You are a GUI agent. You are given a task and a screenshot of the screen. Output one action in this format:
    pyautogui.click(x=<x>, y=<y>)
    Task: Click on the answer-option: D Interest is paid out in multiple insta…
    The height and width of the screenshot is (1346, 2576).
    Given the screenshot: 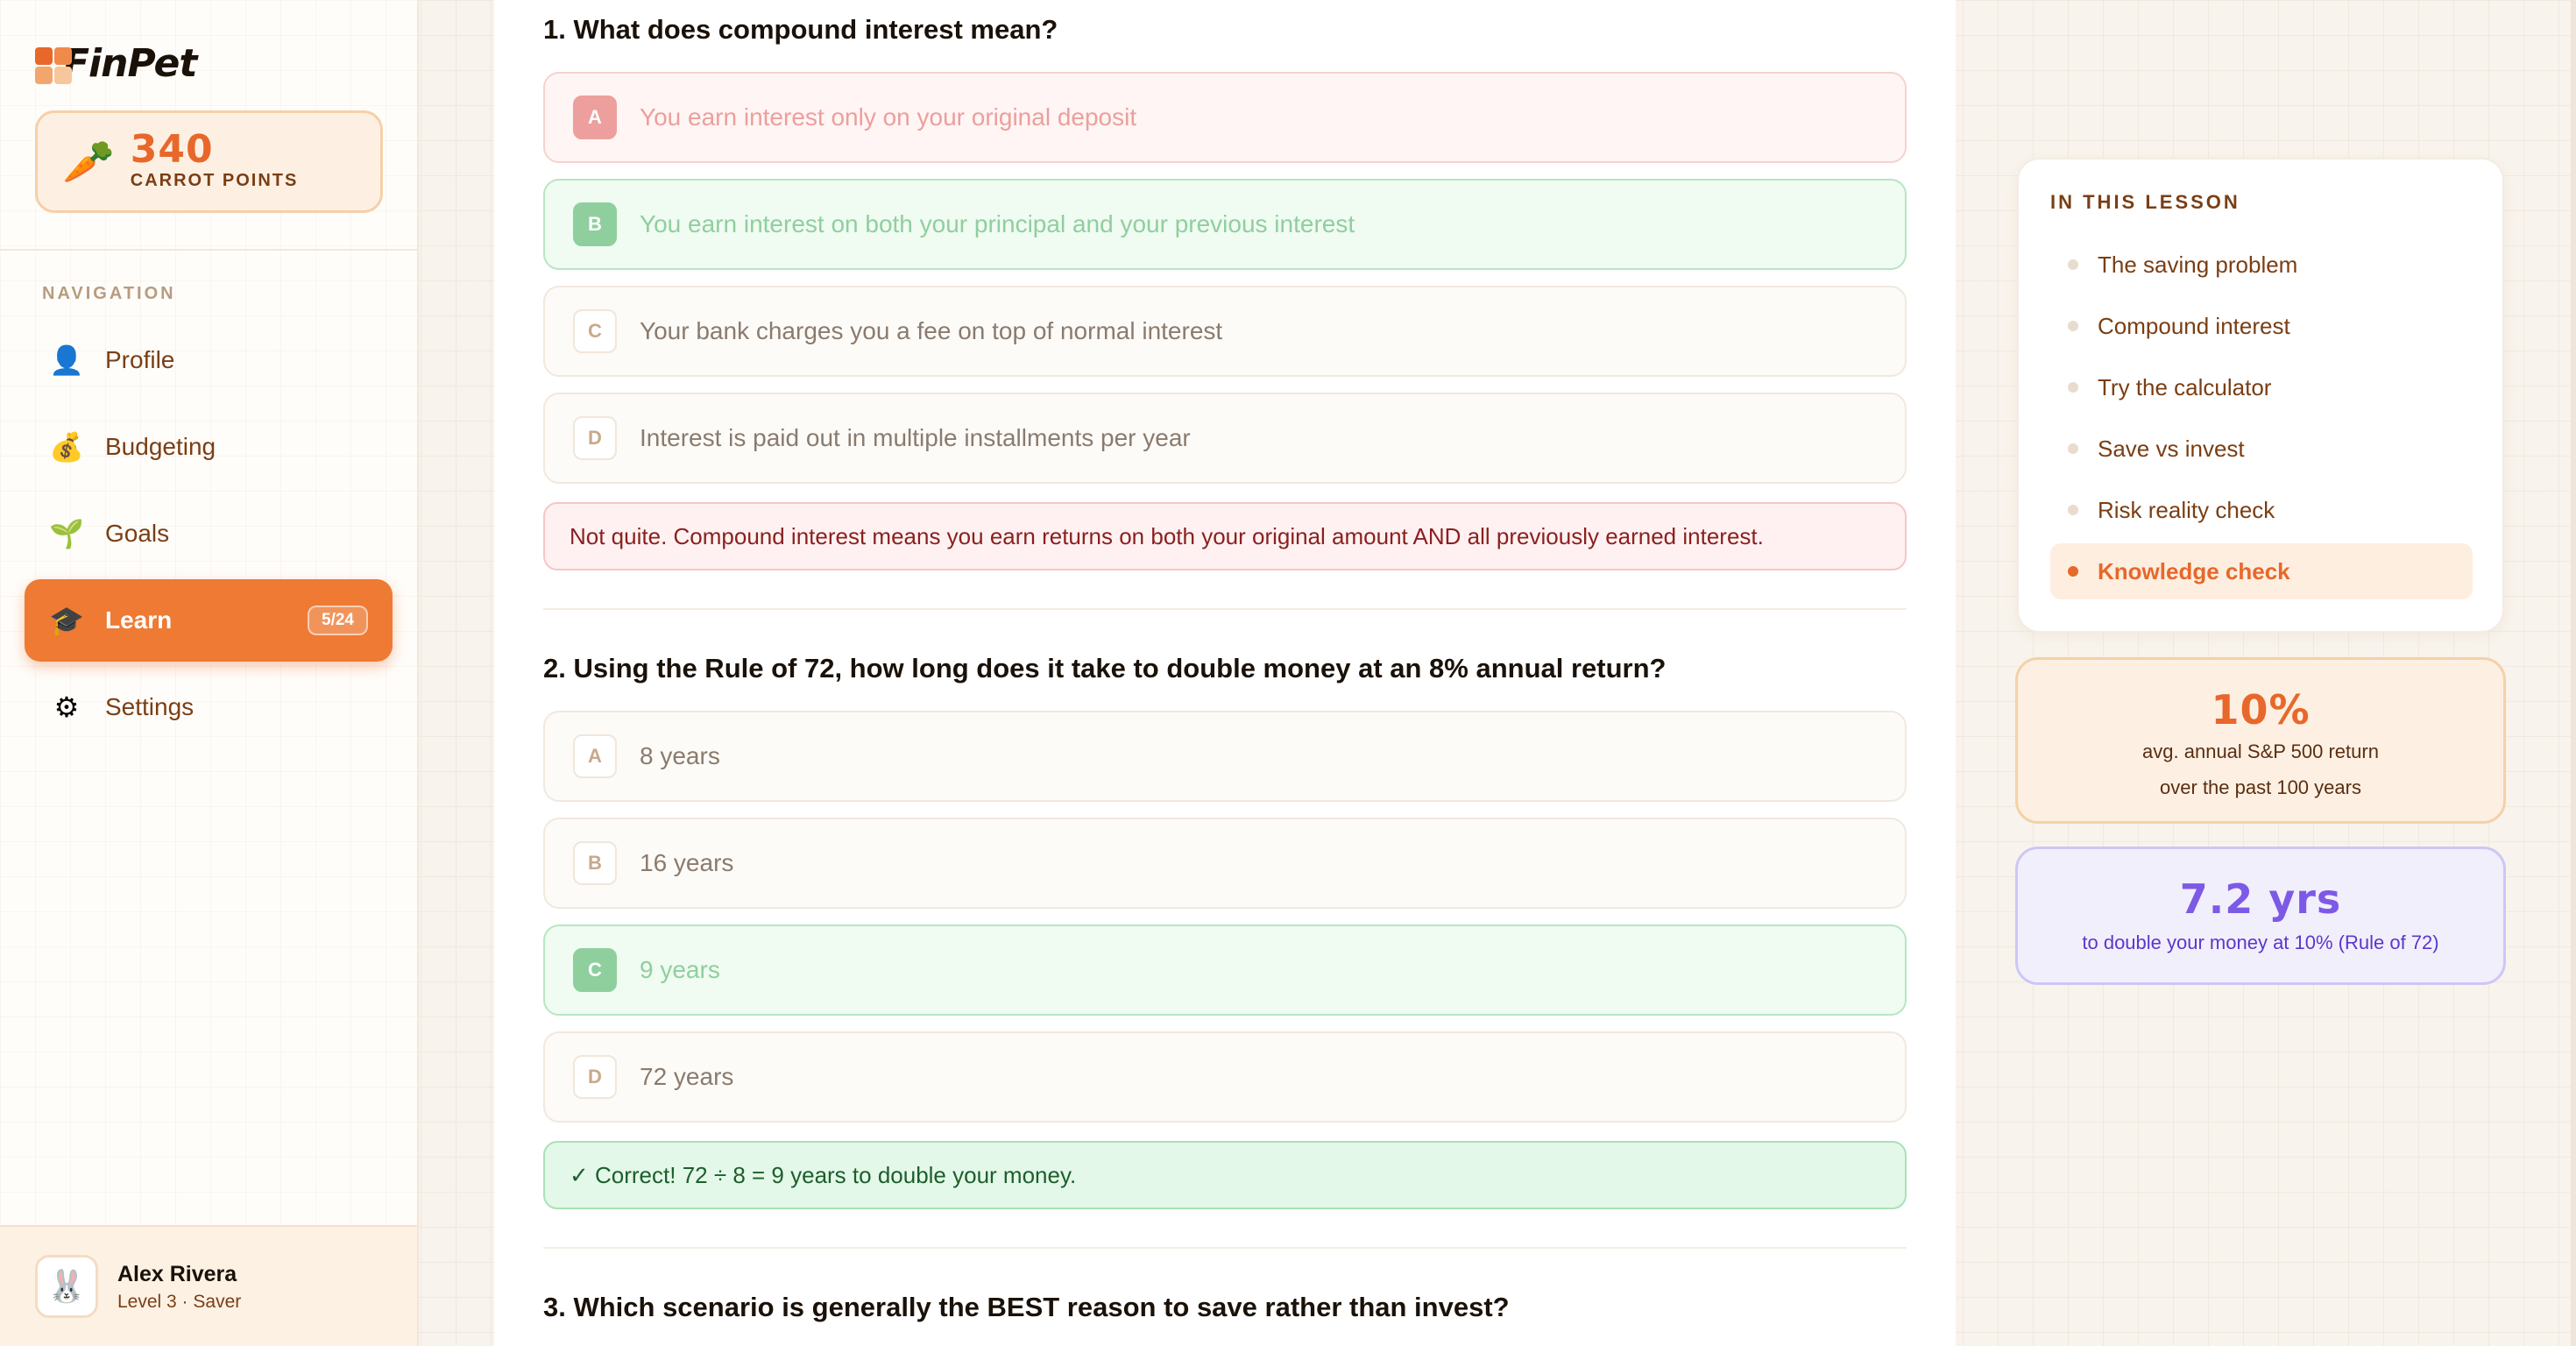 What is the action you would take?
    pyautogui.click(x=1225, y=438)
    